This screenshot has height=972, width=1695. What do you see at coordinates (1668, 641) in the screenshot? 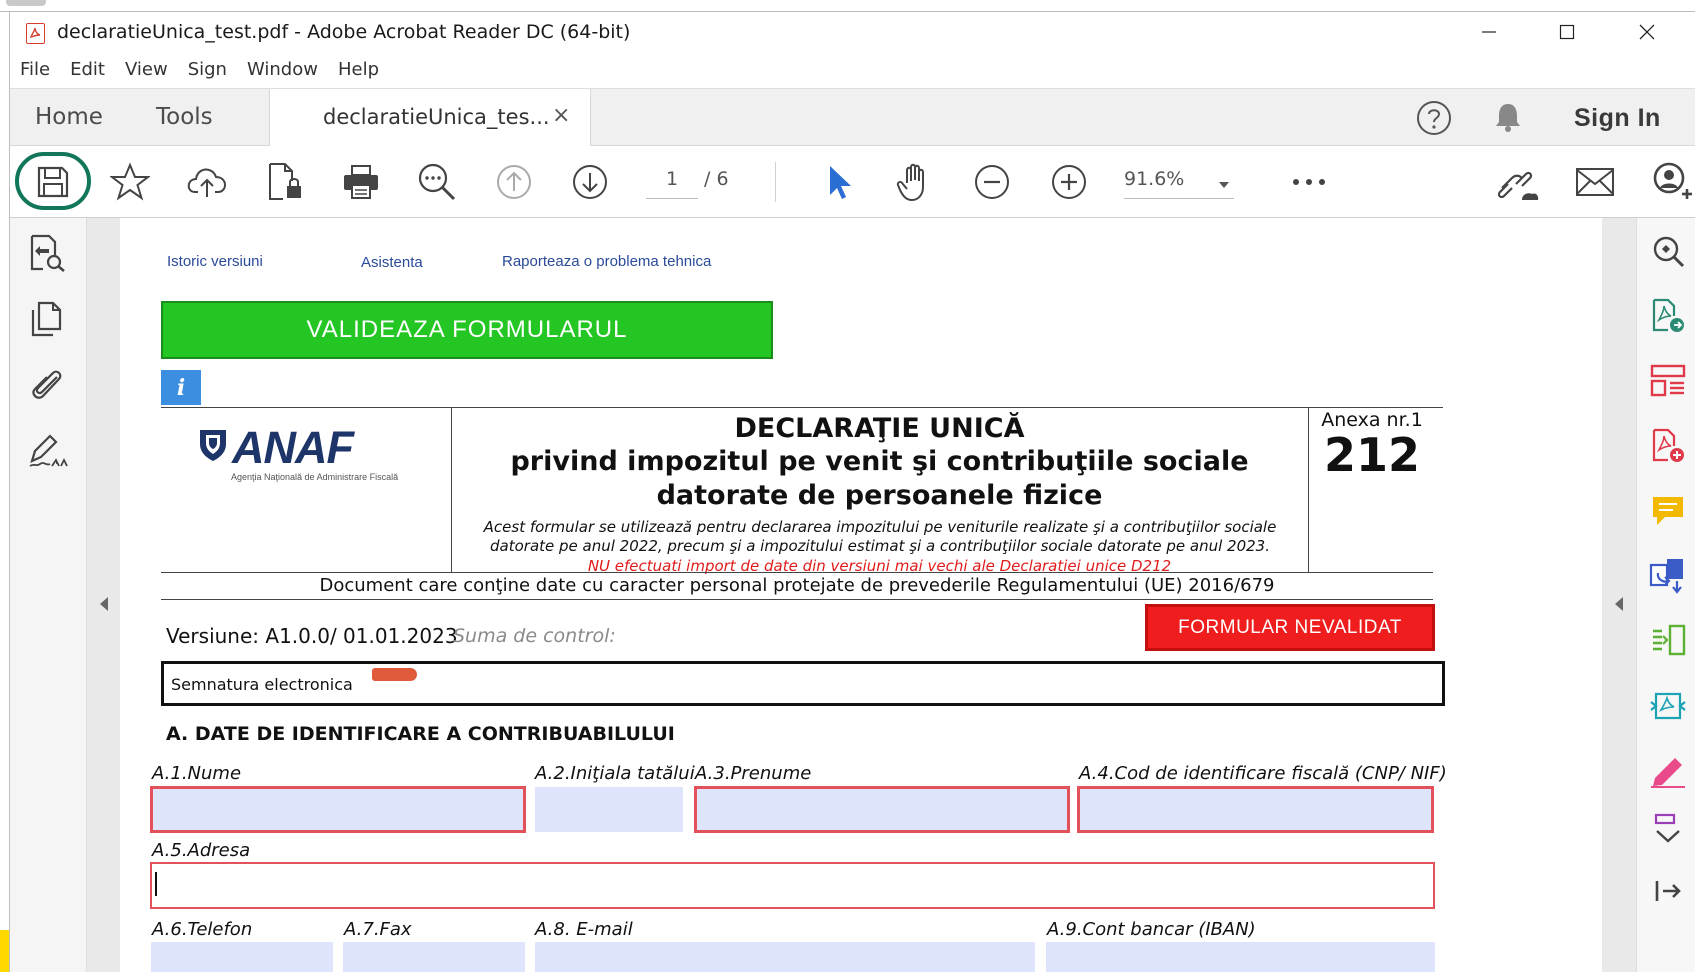
I see `tool-organize-pages` at bounding box center [1668, 641].